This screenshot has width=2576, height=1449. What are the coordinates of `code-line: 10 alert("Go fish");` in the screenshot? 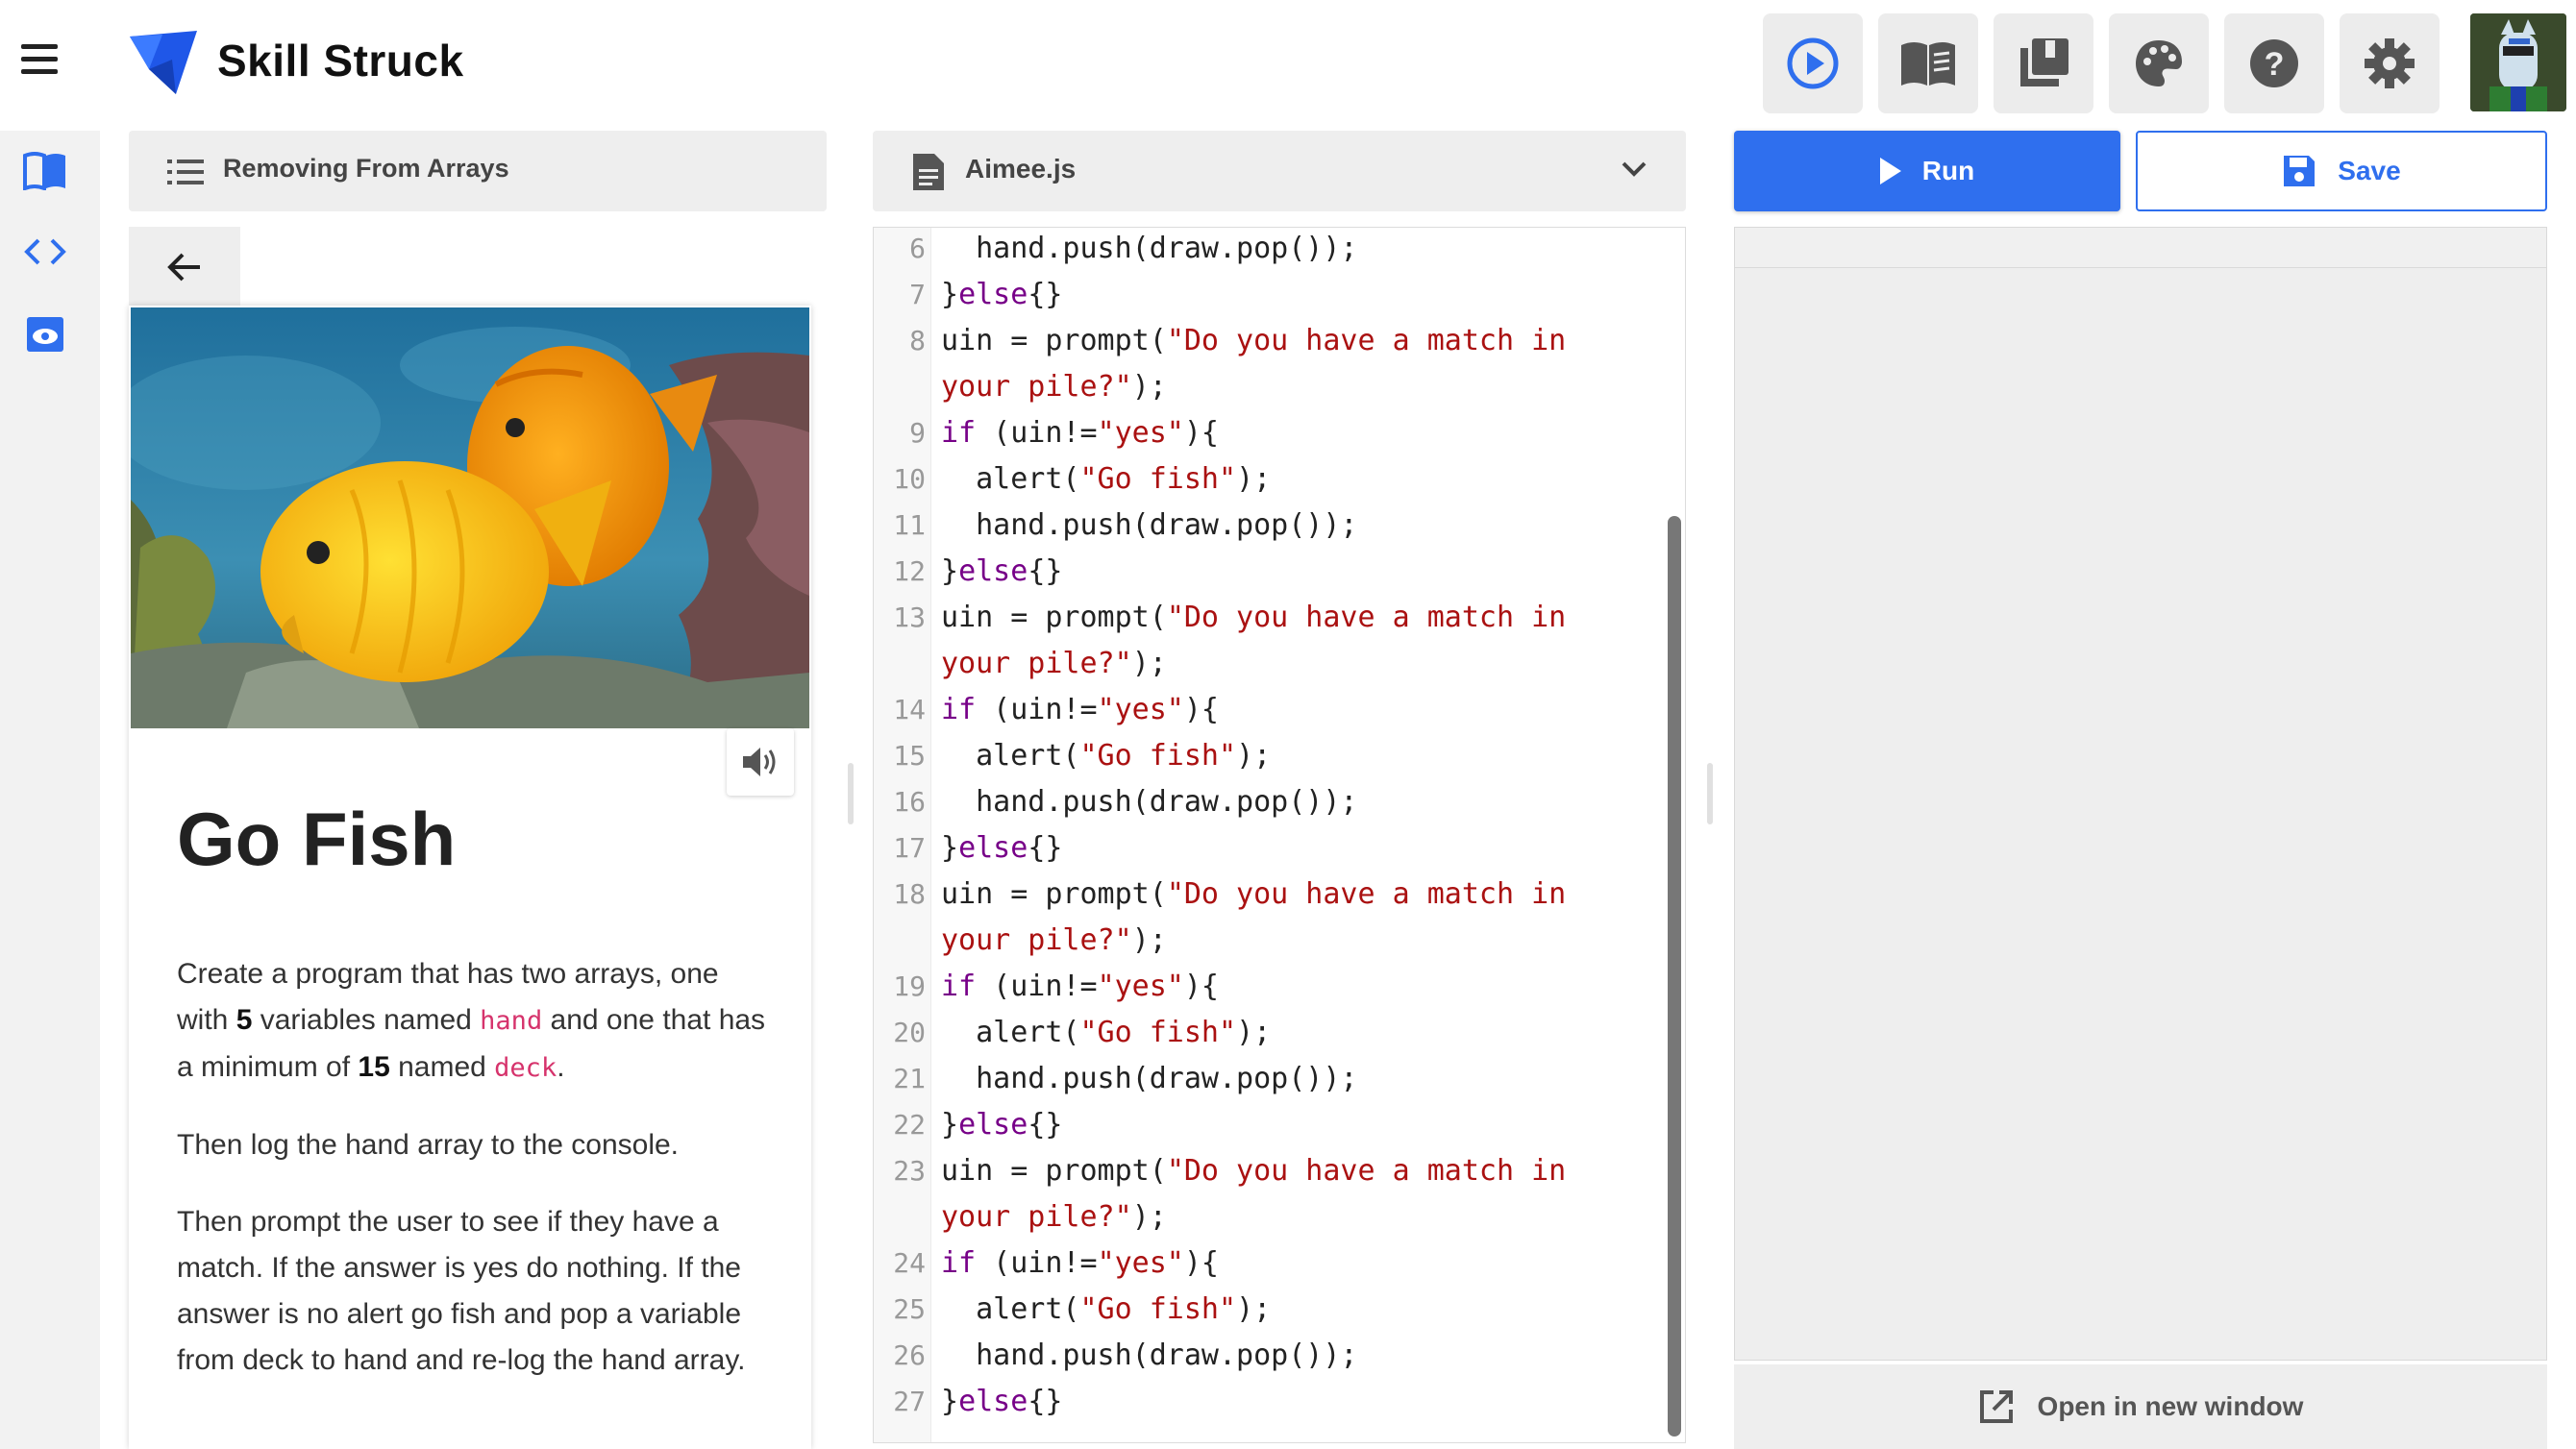 It's located at (1268, 479).